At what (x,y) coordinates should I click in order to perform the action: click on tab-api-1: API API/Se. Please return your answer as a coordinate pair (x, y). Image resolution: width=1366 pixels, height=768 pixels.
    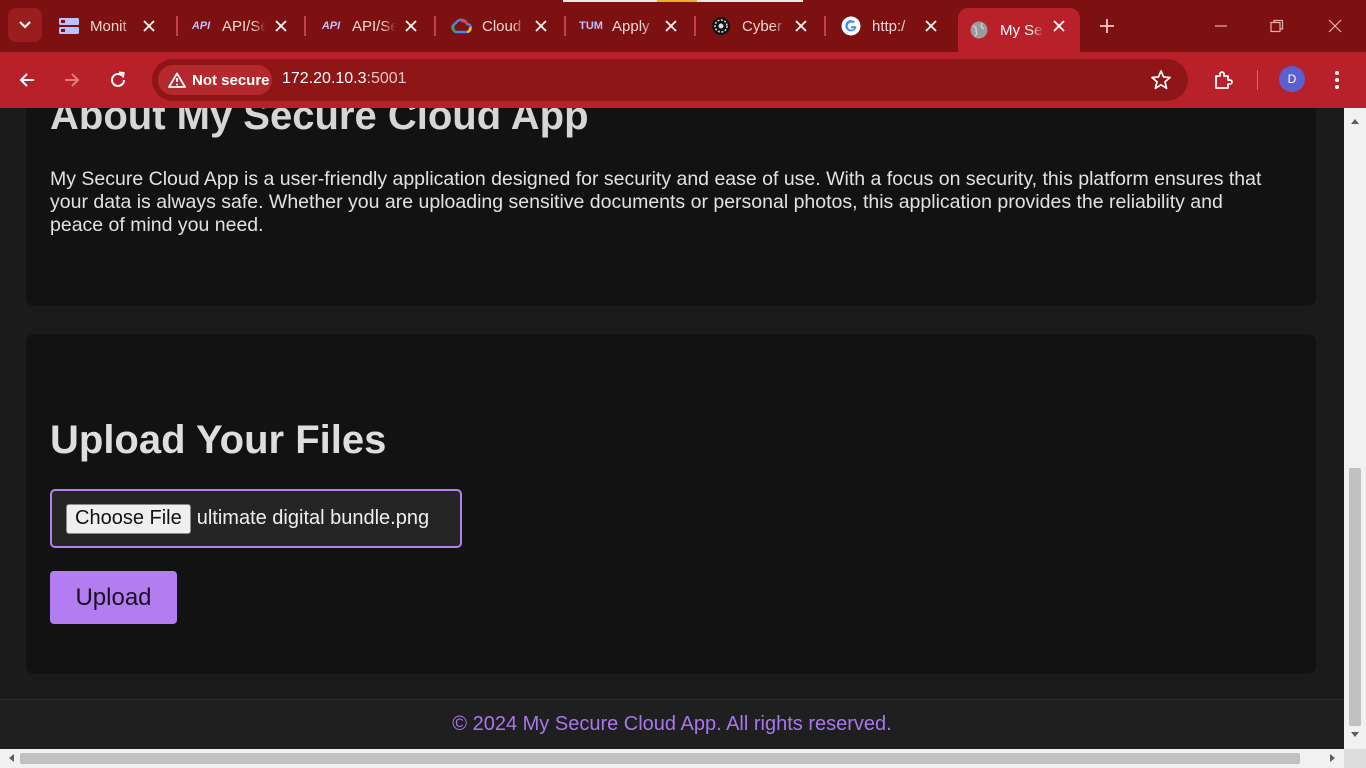
    Looking at the image, I should click on (241, 26).